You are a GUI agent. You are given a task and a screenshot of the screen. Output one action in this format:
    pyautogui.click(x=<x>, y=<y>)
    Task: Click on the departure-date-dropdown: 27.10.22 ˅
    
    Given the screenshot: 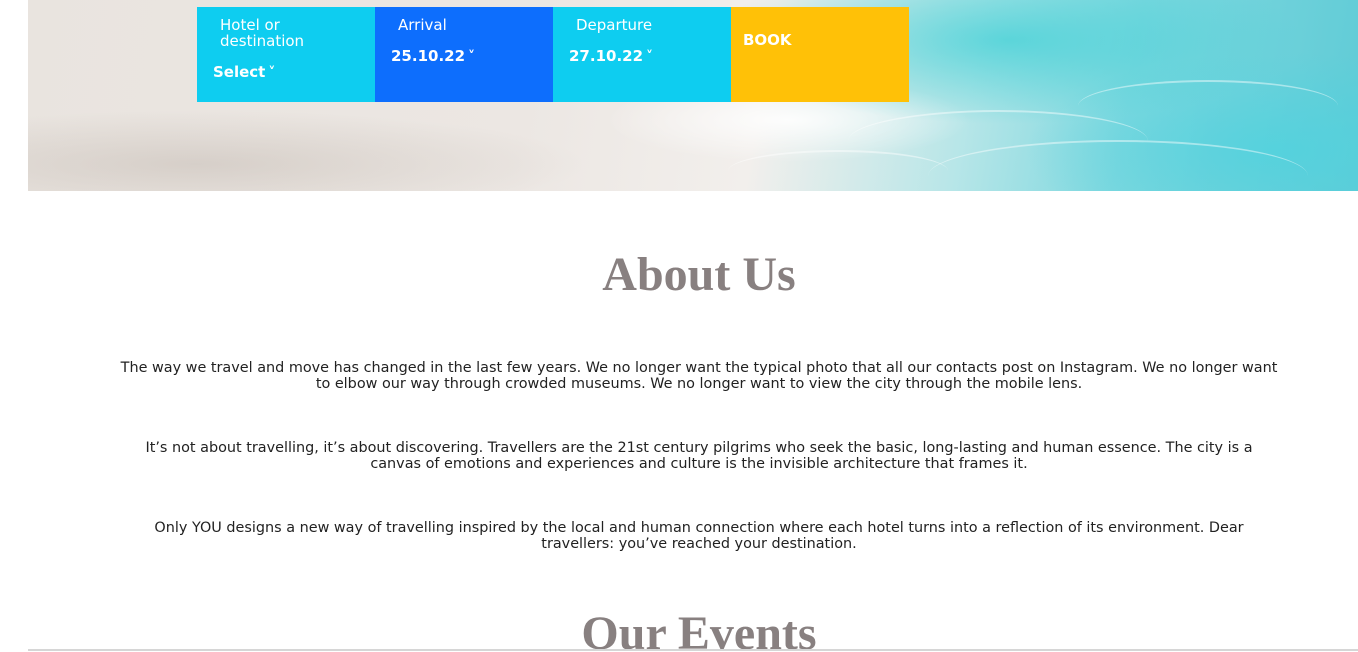 What is the action you would take?
    pyautogui.click(x=611, y=56)
    